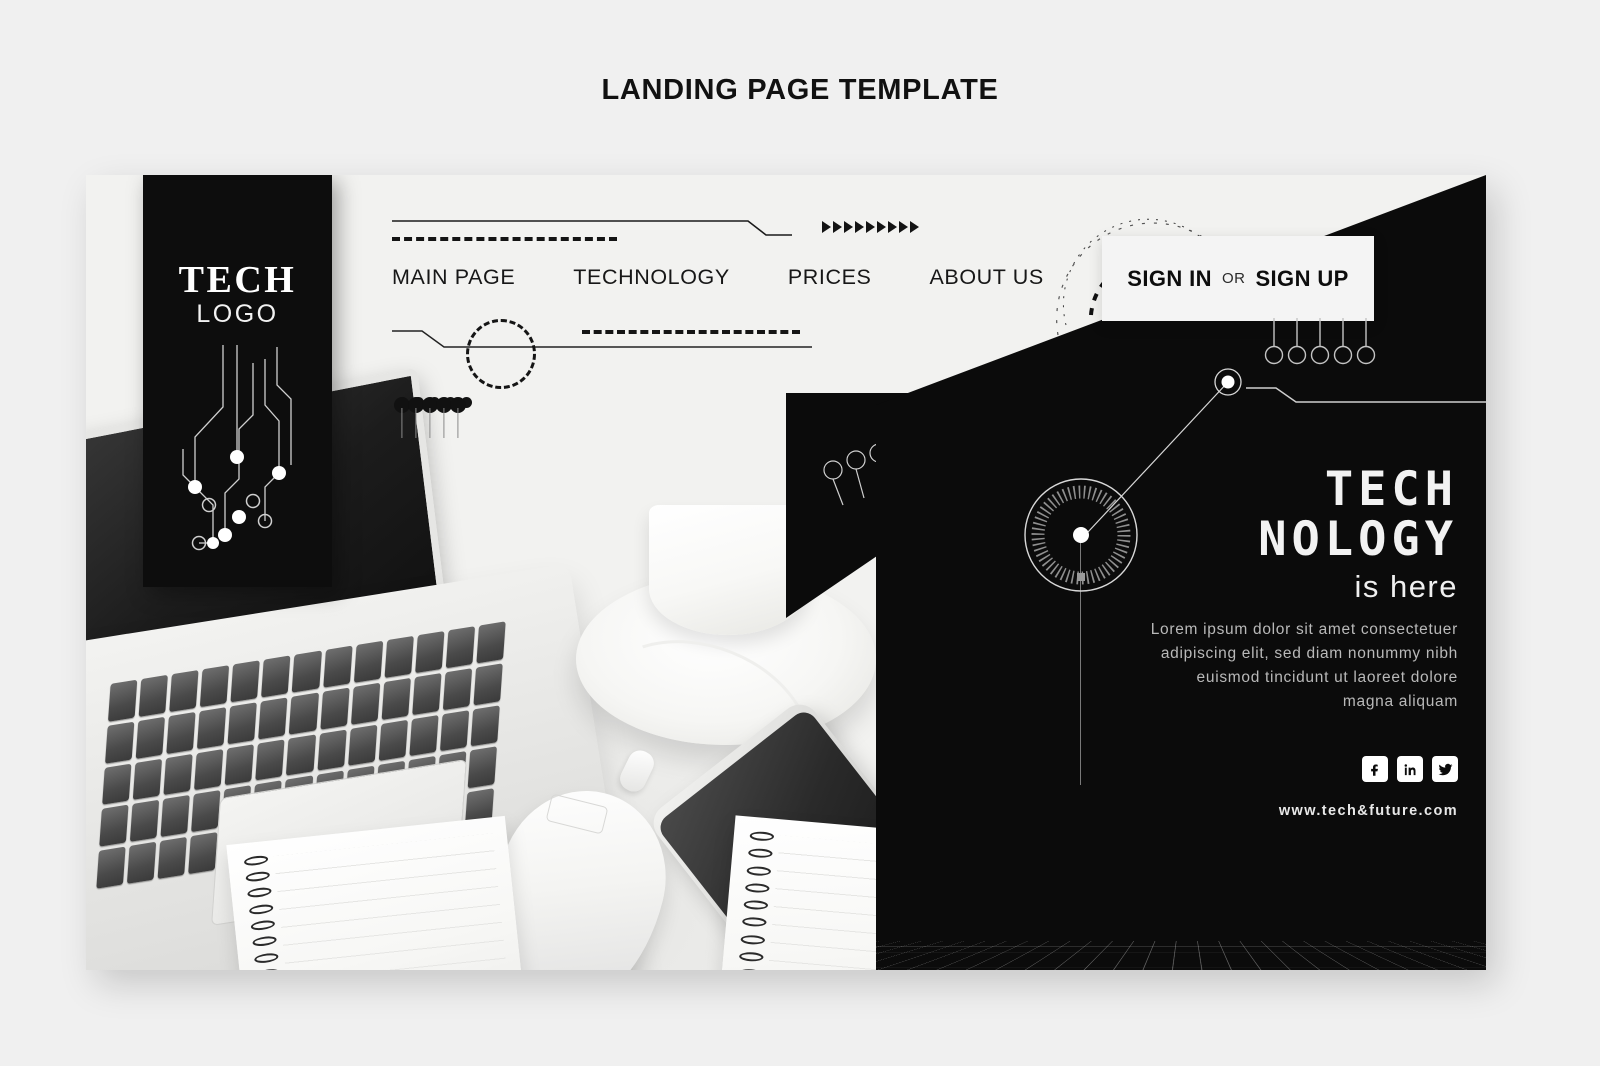  I want to click on social-links, so click(1410, 769).